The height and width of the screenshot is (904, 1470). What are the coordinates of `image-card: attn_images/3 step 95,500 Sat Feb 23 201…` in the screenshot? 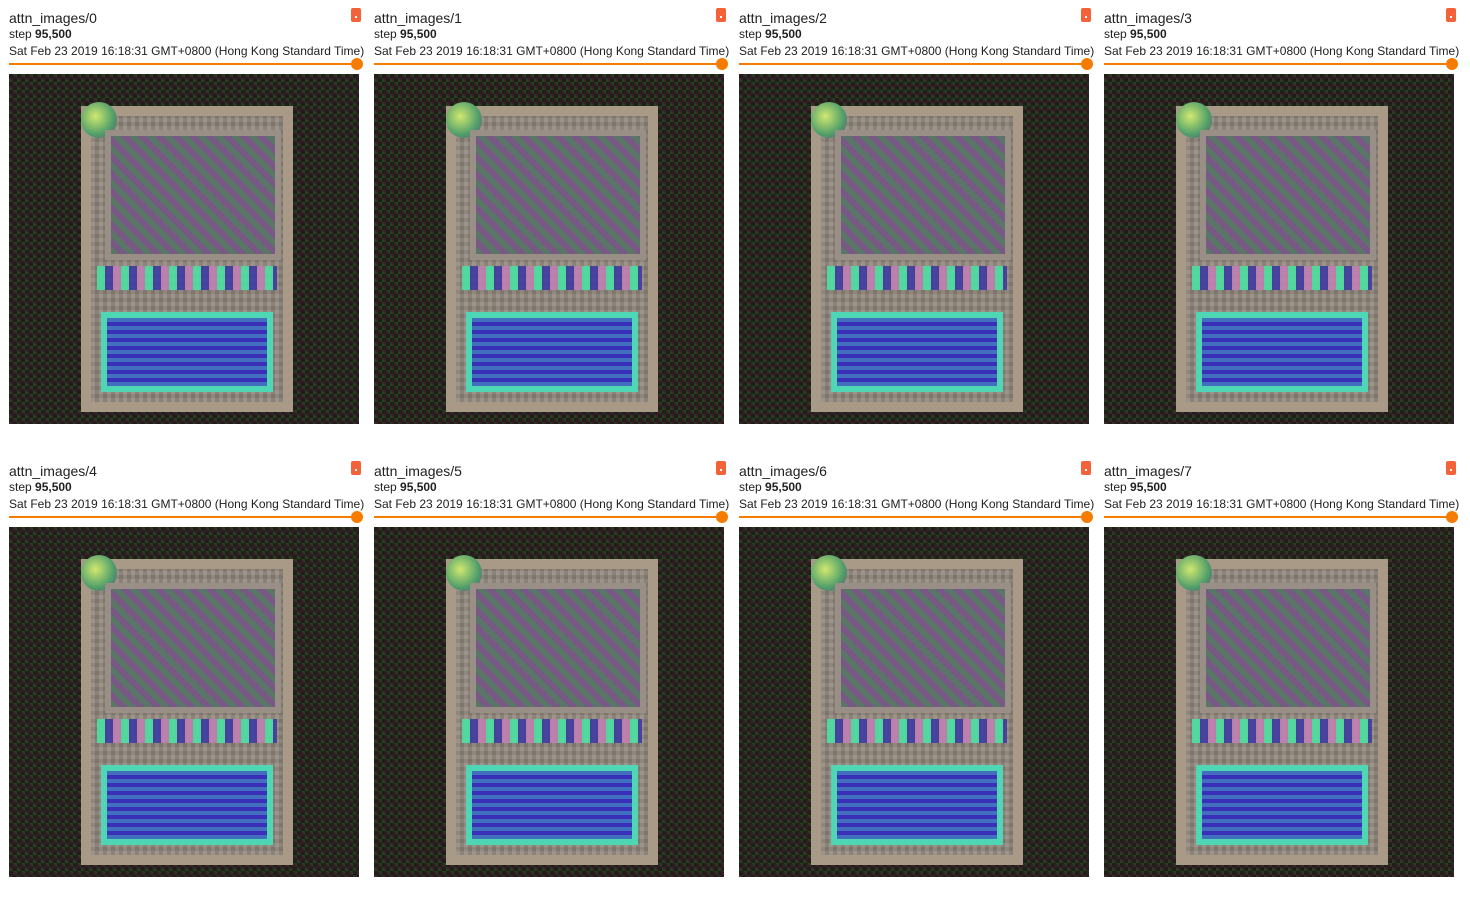 It's located at (1283, 223).